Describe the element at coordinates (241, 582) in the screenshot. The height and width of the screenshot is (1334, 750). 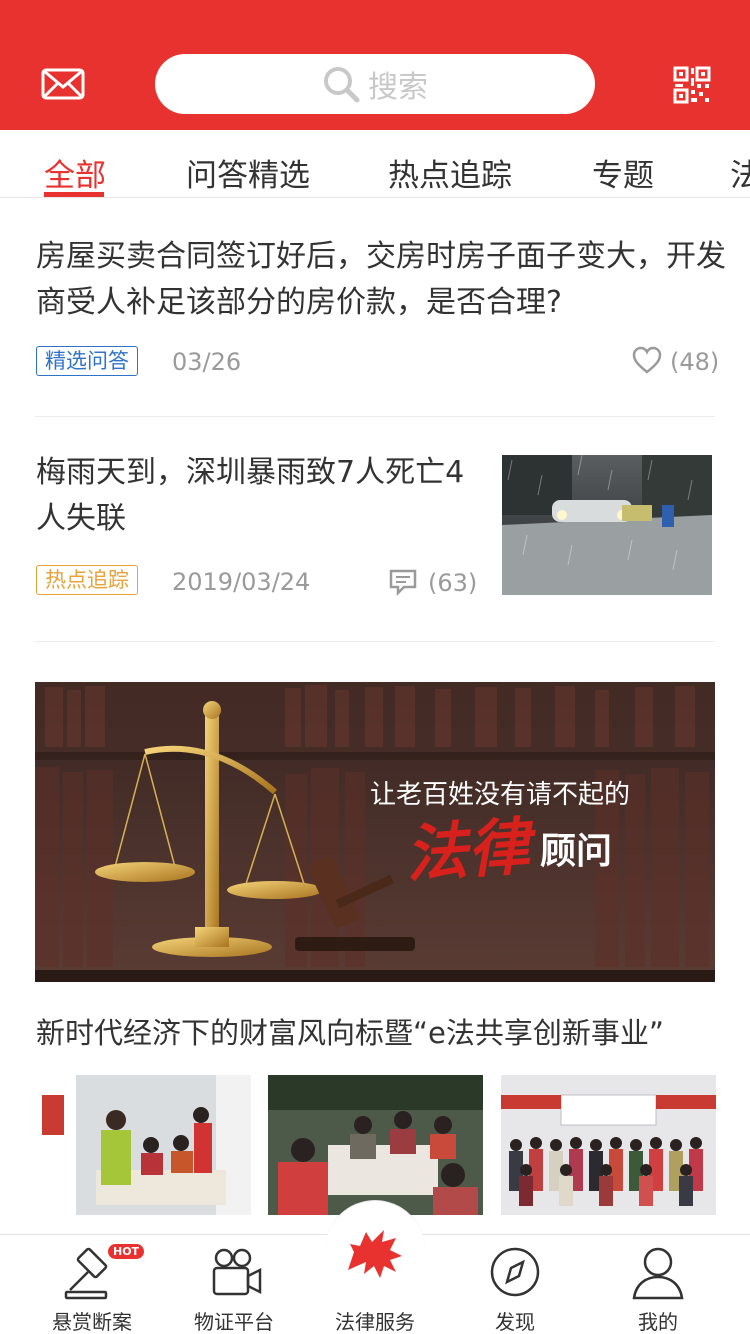
I see `article-date: 2019/03/24` at that location.